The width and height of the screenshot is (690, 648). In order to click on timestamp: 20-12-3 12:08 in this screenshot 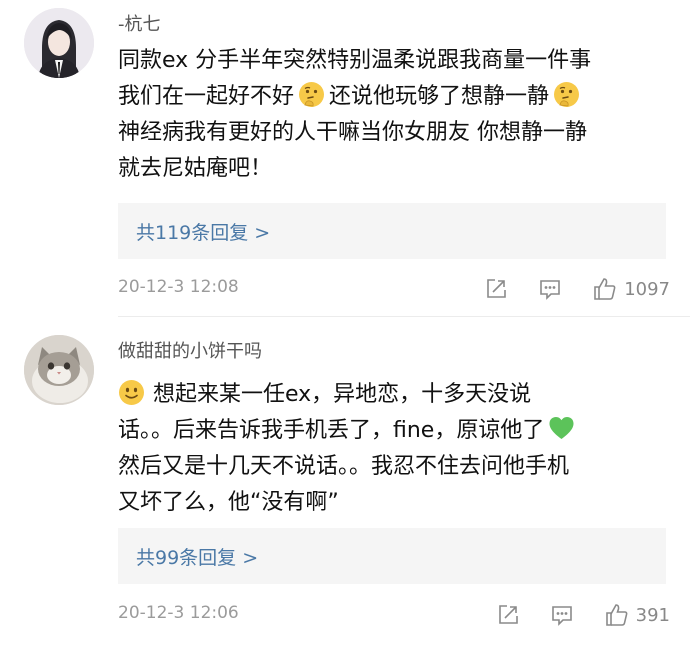, I will do `click(178, 287)`.